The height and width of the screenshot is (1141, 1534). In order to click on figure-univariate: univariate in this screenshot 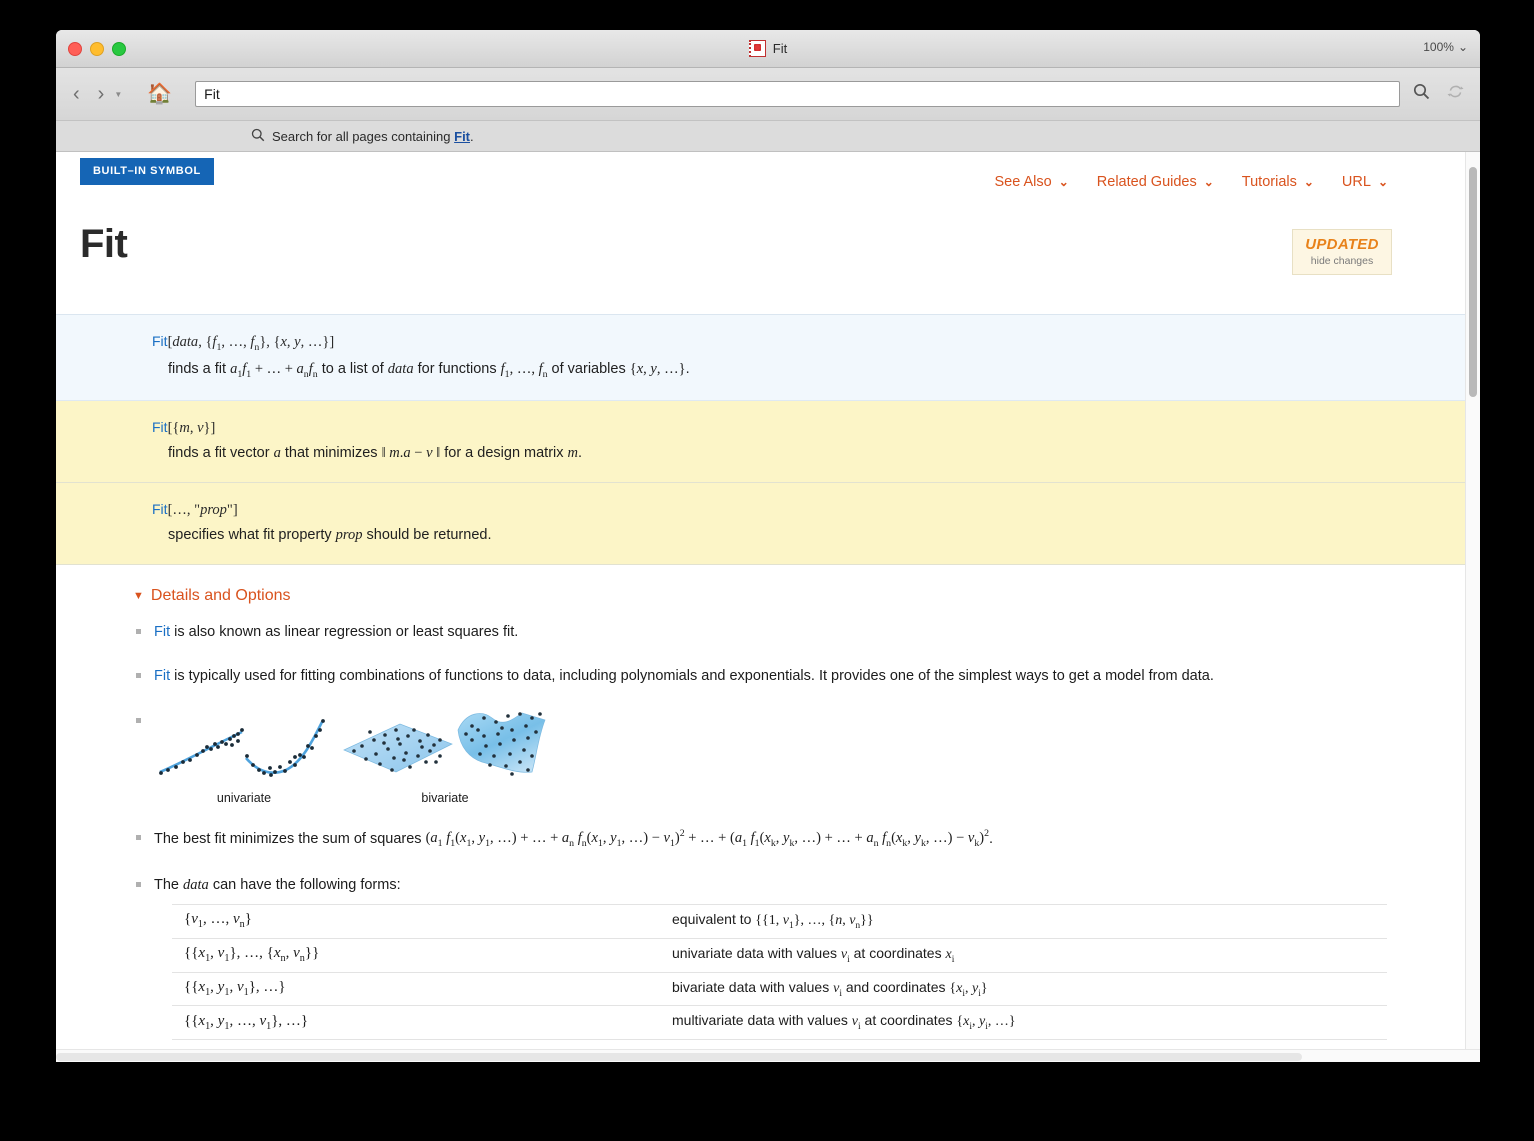, I will do `click(244, 759)`.